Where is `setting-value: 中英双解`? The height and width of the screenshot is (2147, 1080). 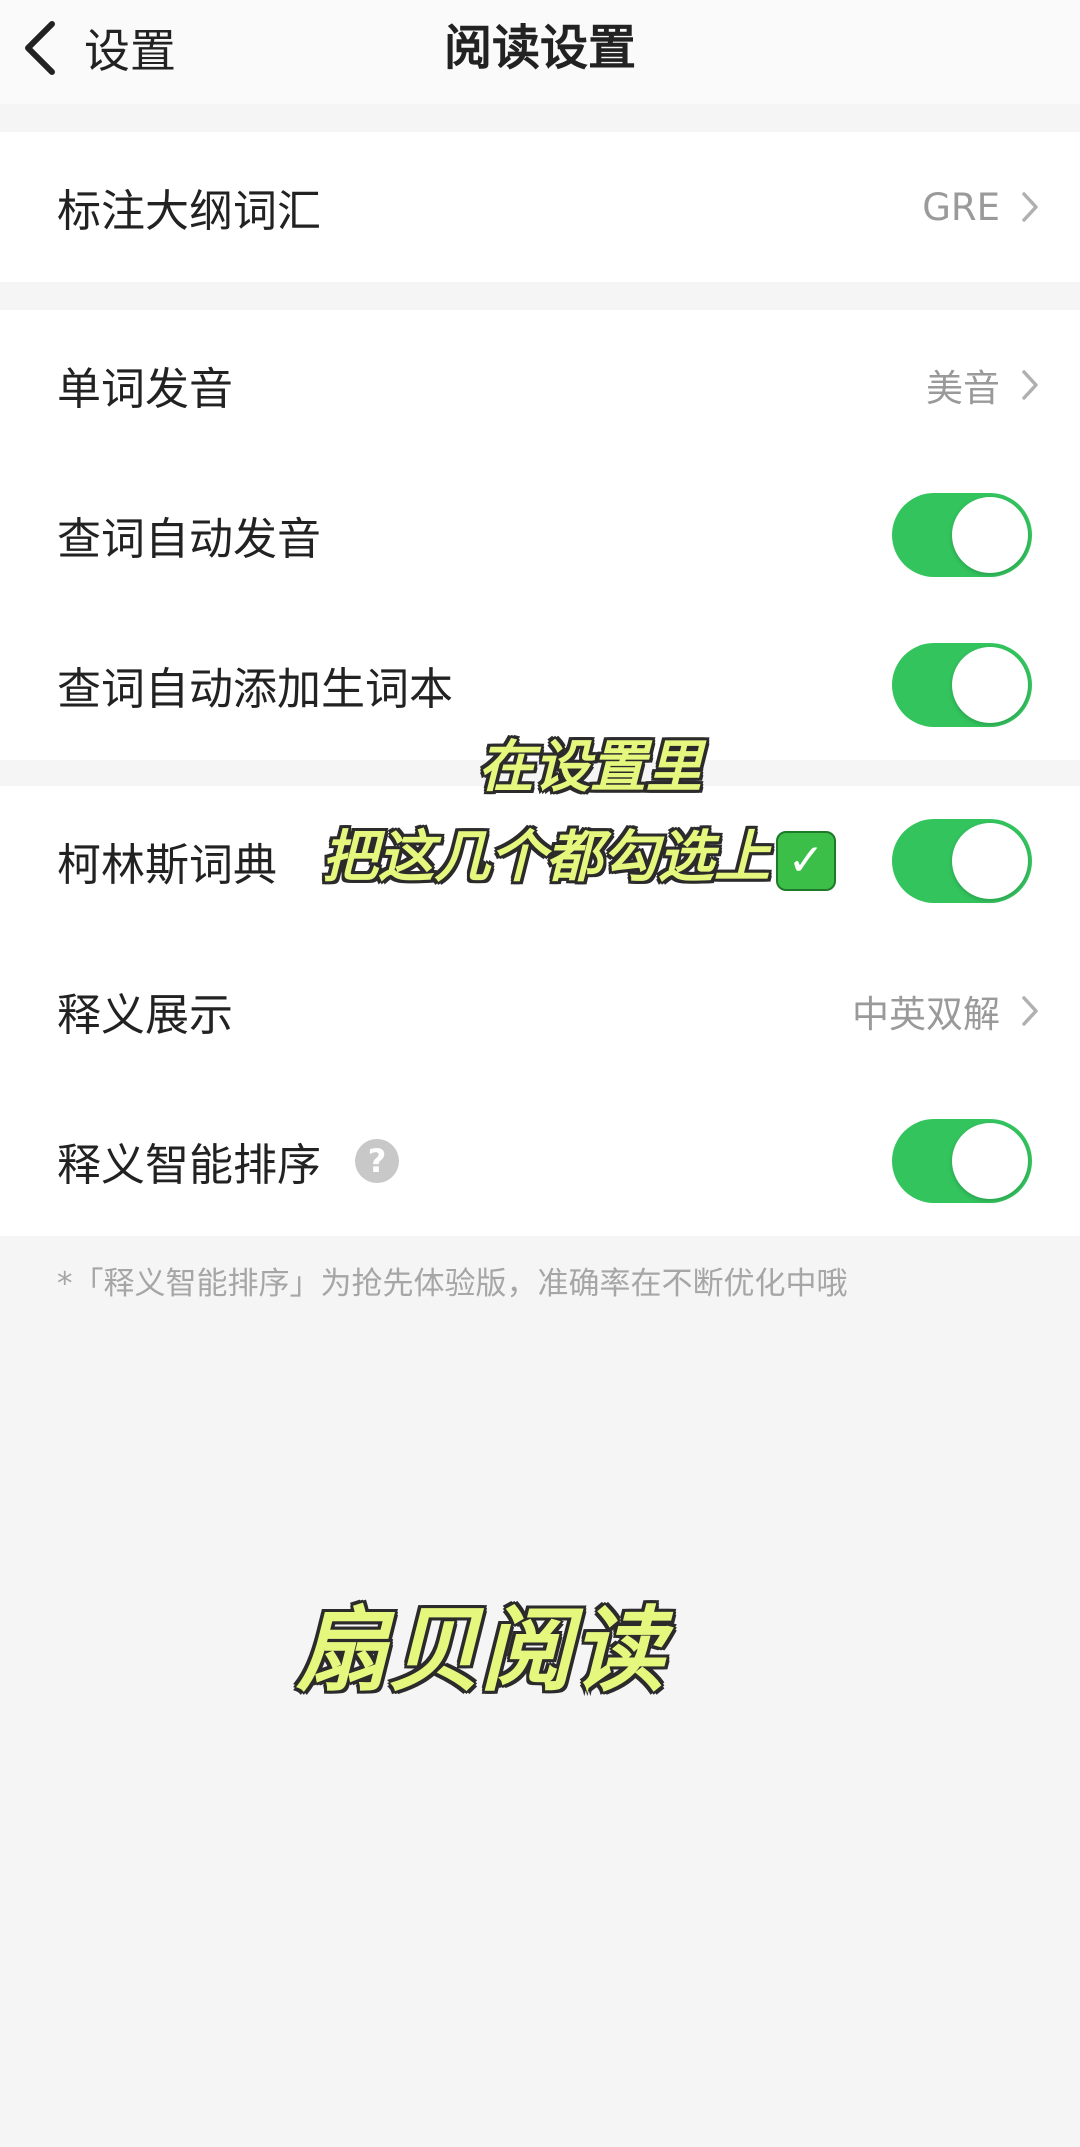
setting-value: 中英双解 is located at coordinates (926, 1014).